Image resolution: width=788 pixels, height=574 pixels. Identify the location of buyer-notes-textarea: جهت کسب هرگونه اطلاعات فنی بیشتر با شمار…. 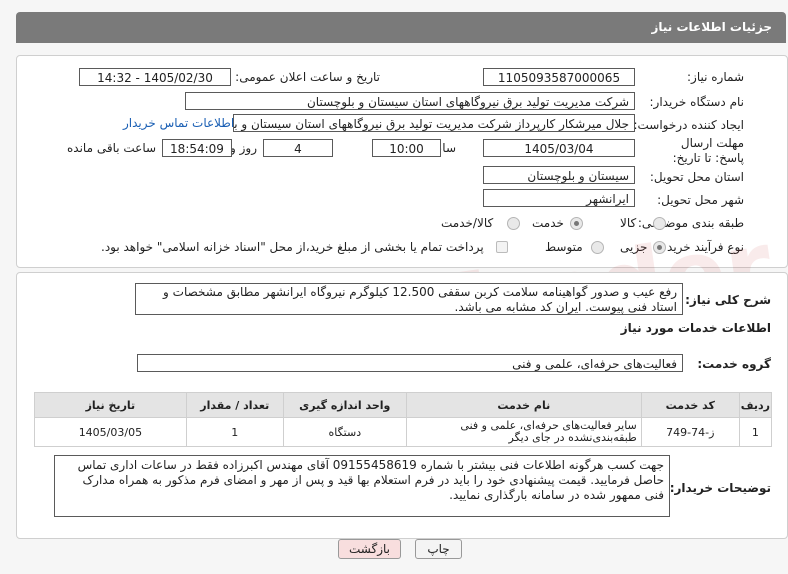
(362, 486).